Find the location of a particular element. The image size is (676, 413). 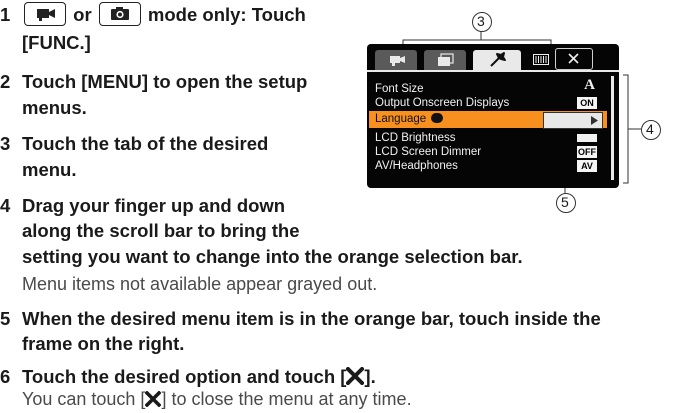

menu-item-output-onscreen-displays: Output Onscreen Displays is located at coordinates (442, 103).